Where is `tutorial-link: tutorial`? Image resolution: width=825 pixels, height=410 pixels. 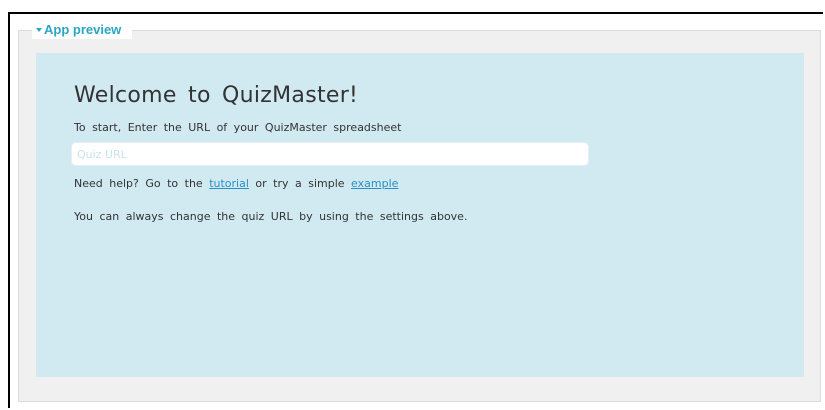 tutorial-link: tutorial is located at coordinates (229, 183).